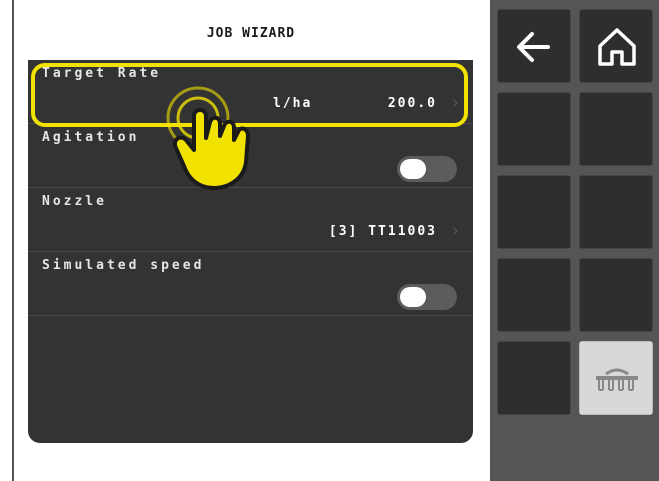 This screenshot has height=481, width=659. Describe the element at coordinates (74, 201) in the screenshot. I see `nozzle-label: Nozzle` at that location.